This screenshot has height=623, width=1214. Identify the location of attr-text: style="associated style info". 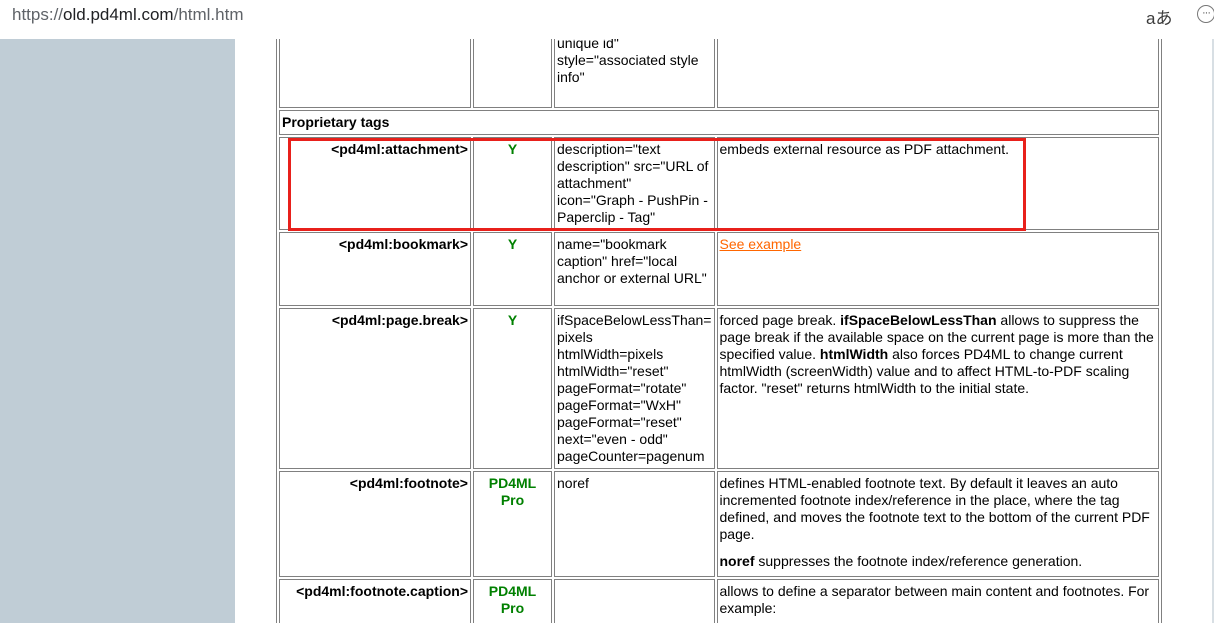
(628, 68).